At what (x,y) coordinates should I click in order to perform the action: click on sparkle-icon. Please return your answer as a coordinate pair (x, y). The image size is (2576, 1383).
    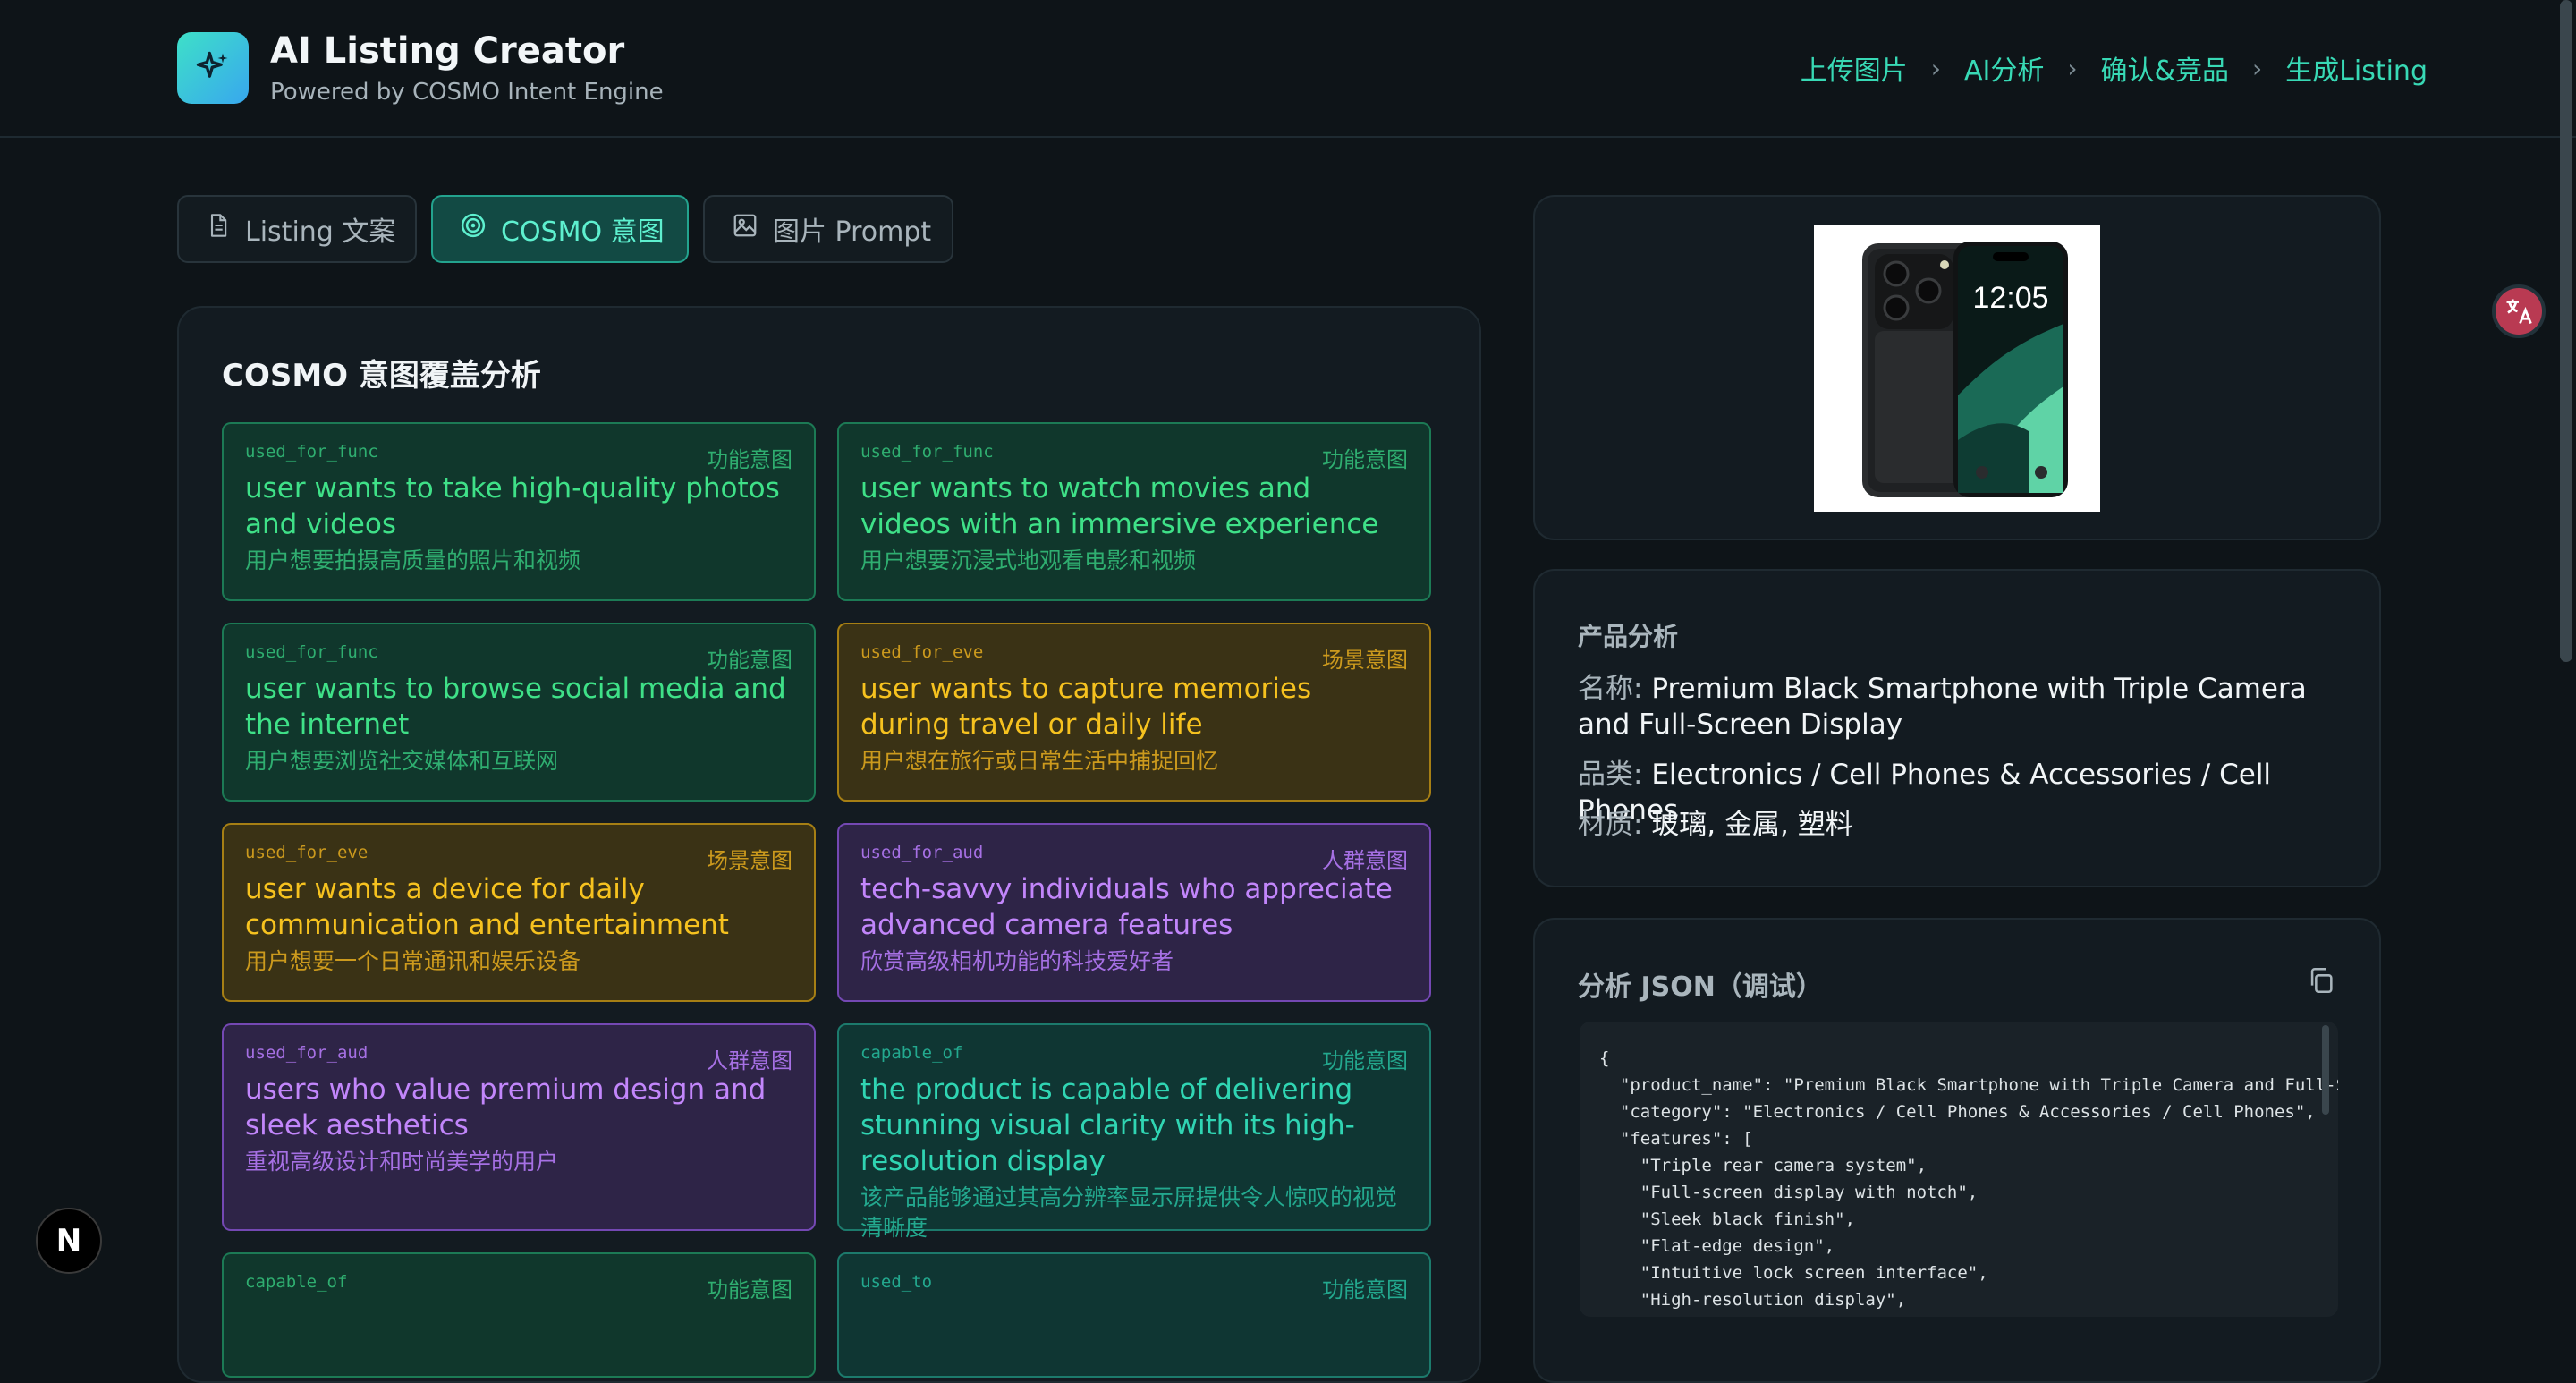
    Looking at the image, I should click on (213, 68).